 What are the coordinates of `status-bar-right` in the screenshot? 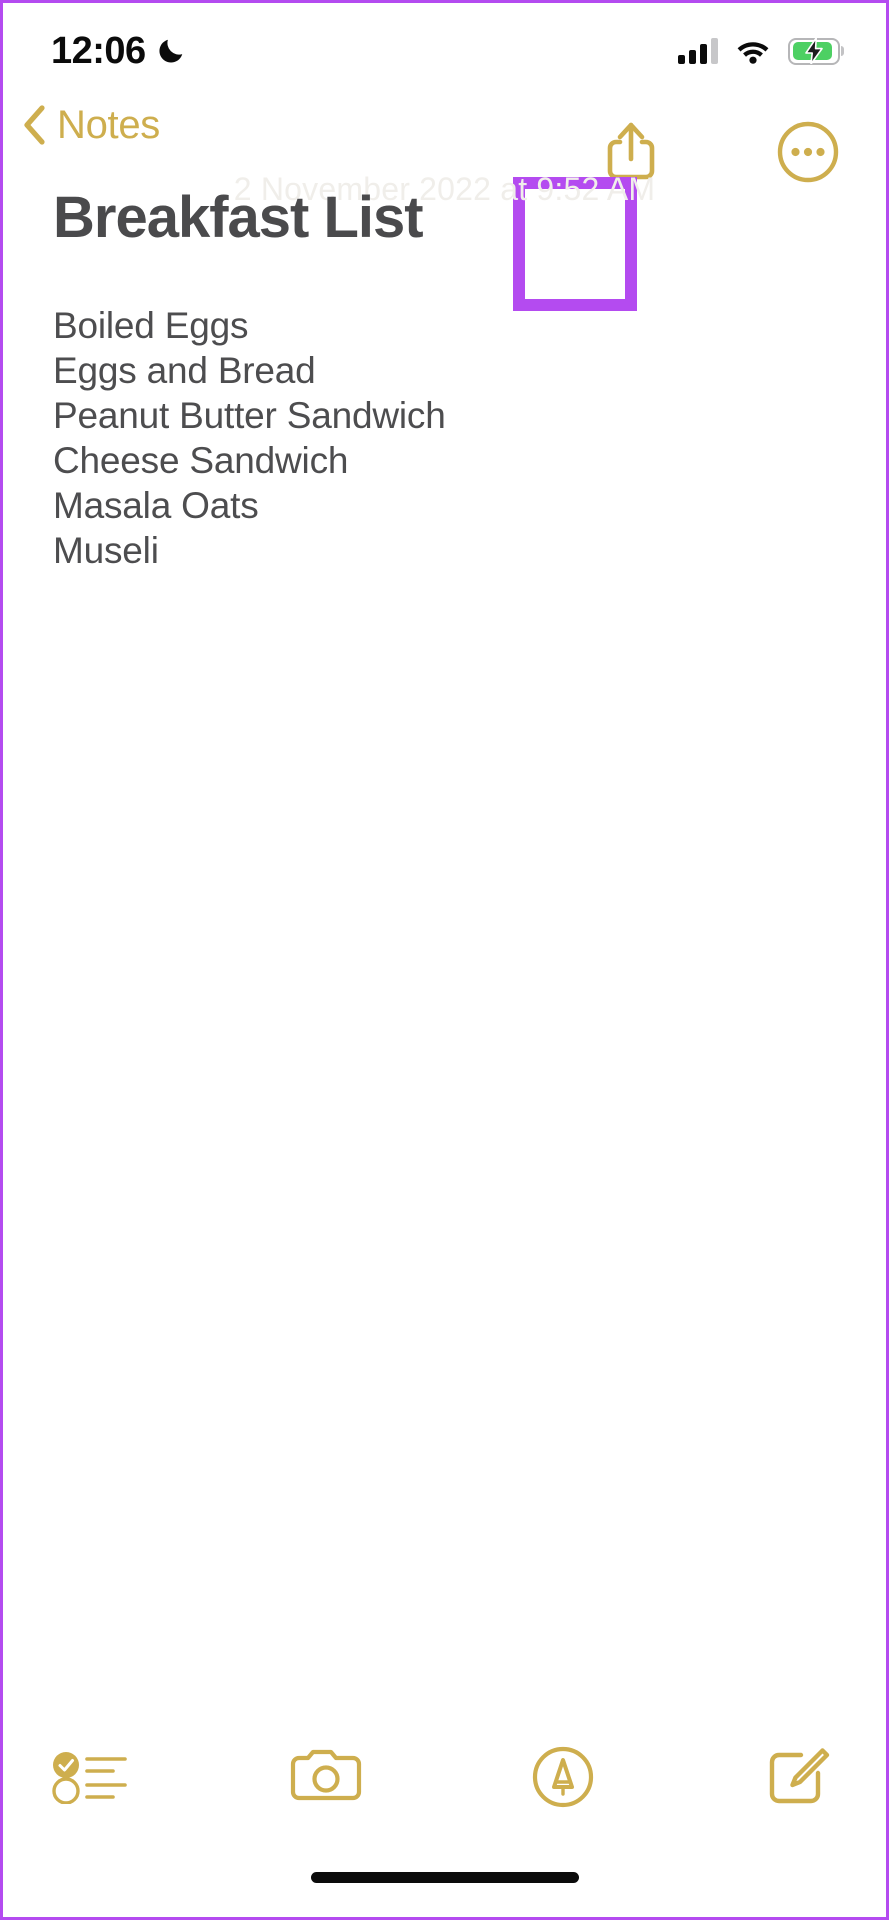 It's located at (759, 51).